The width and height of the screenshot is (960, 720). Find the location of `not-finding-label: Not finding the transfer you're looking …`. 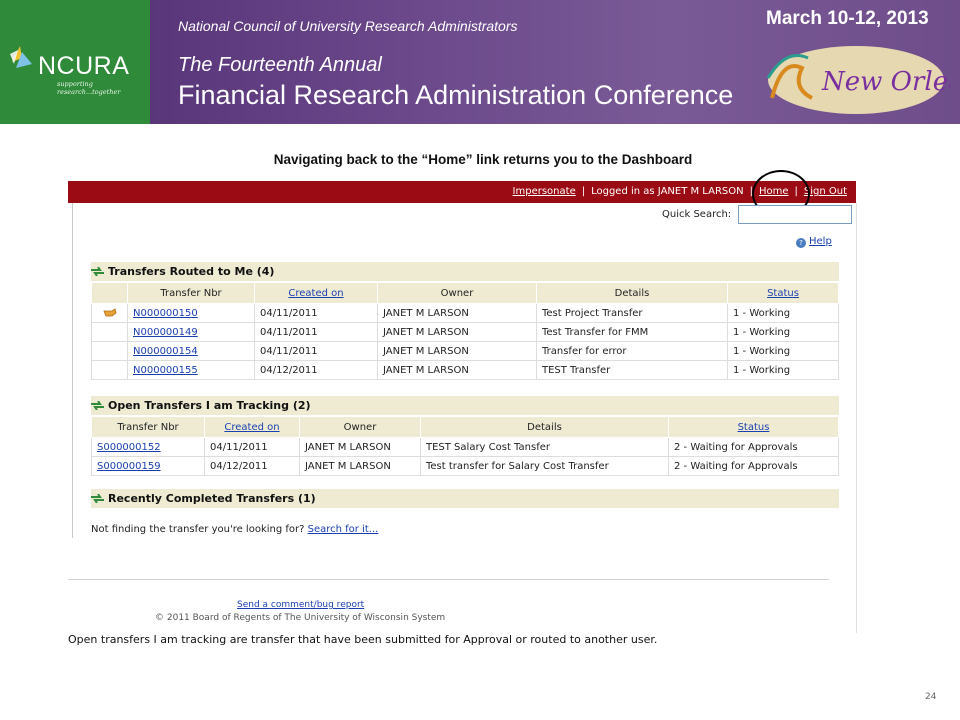

not-finding-label: Not finding the transfer you're looking … is located at coordinates (198, 529).